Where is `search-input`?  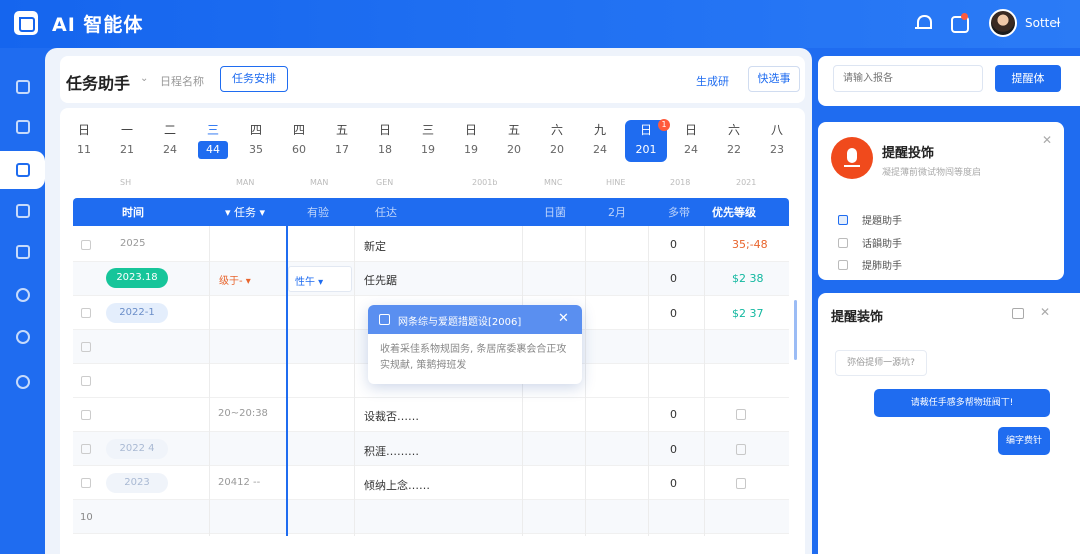
search-input is located at coordinates (908, 78).